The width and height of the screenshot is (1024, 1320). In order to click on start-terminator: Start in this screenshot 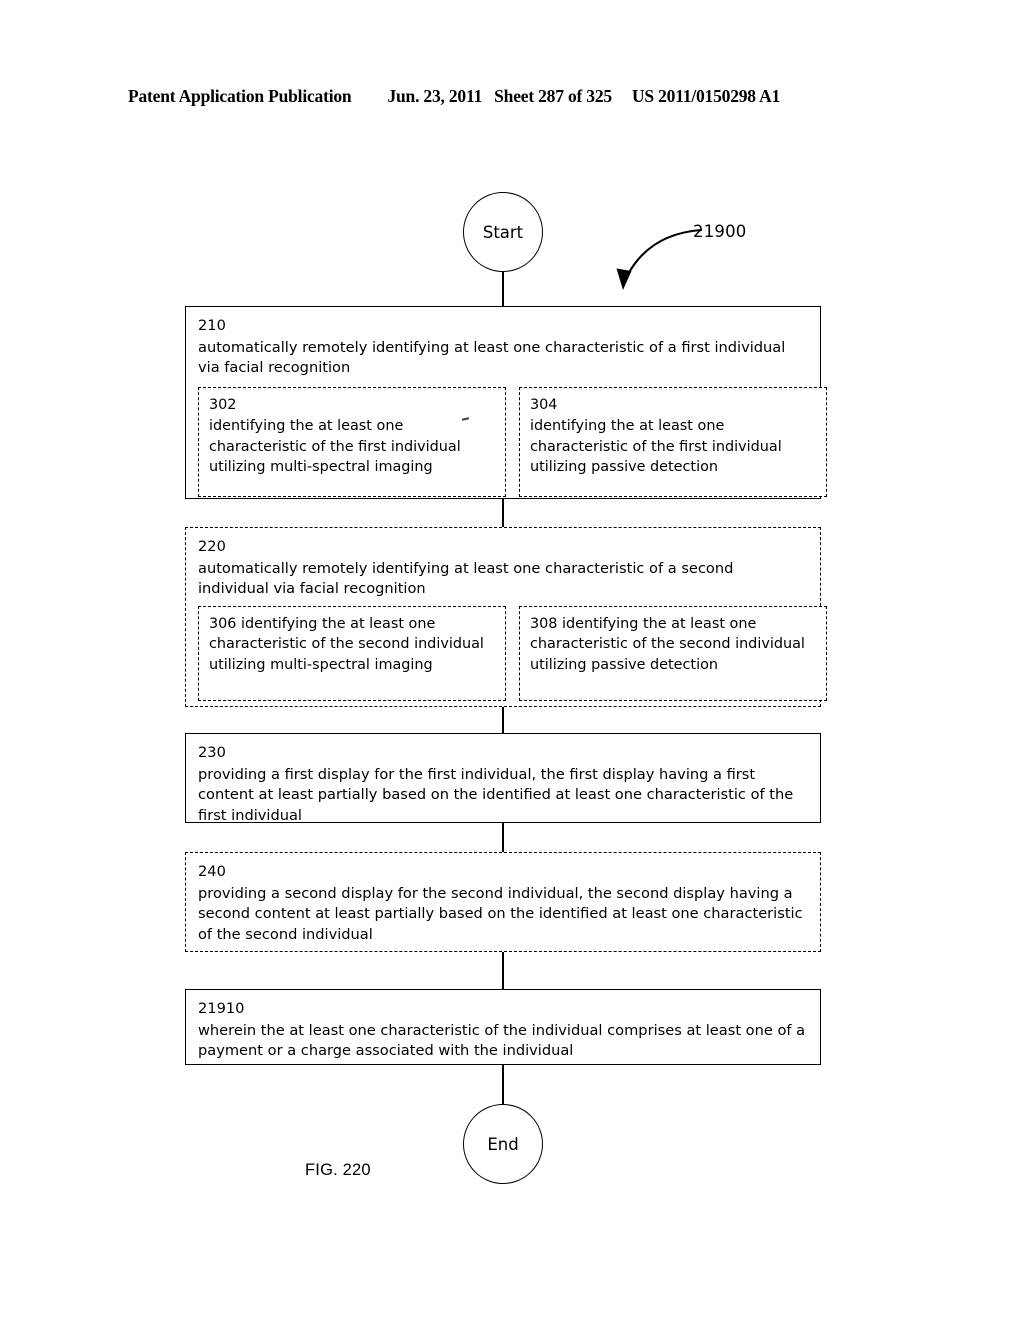, I will do `click(503, 232)`.